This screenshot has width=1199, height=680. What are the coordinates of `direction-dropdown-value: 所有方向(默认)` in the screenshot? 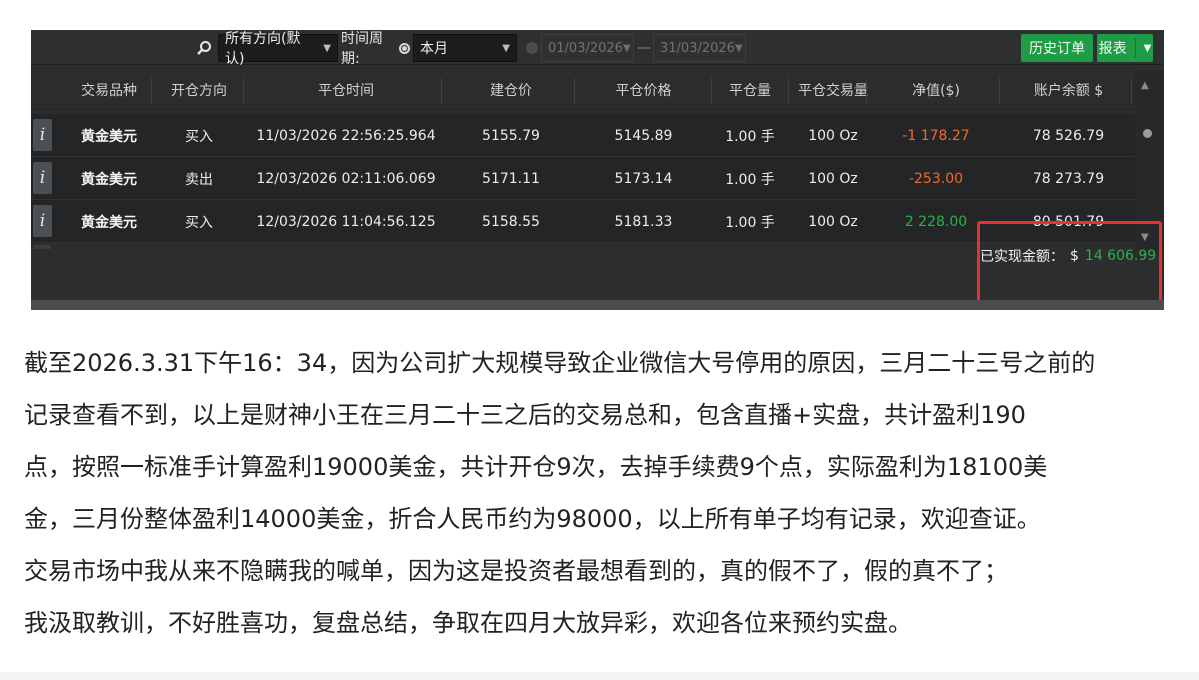 It's located at (263, 49).